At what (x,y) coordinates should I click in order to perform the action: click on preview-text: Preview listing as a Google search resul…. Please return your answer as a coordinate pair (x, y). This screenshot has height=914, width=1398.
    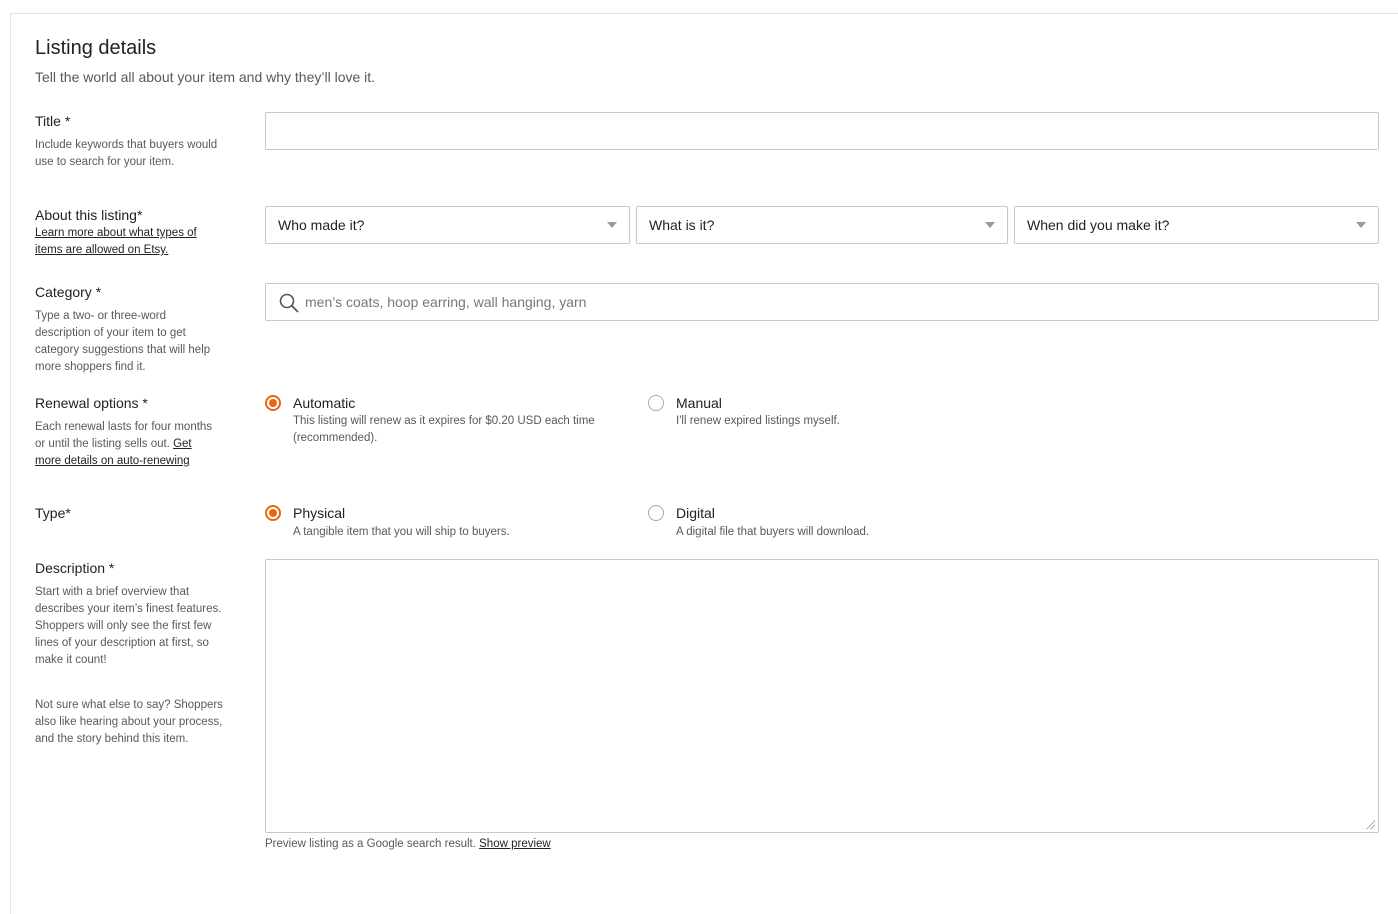
    Looking at the image, I should click on (370, 844).